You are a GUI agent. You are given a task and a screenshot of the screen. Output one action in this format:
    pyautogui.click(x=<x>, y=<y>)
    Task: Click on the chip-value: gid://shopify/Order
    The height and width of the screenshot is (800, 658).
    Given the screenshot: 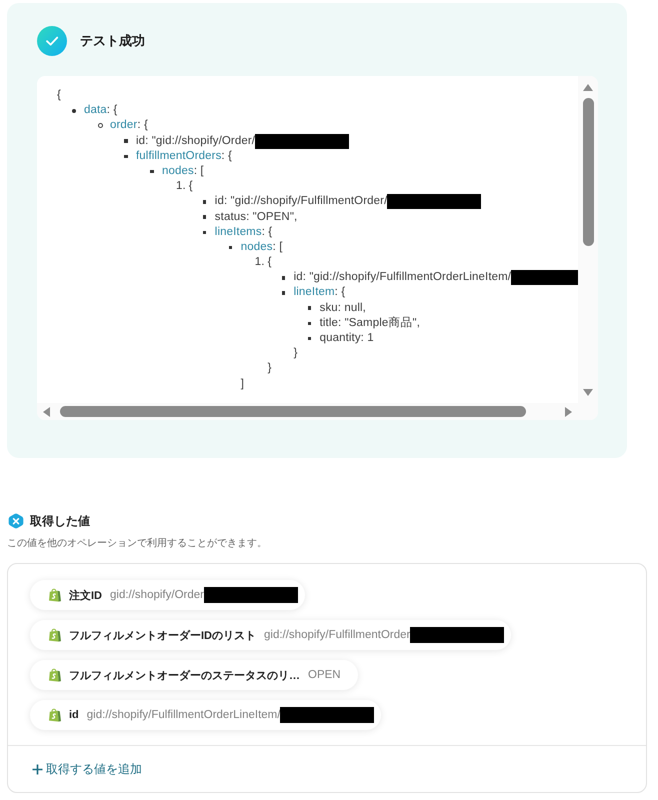 What is the action you would take?
    pyautogui.click(x=157, y=595)
    